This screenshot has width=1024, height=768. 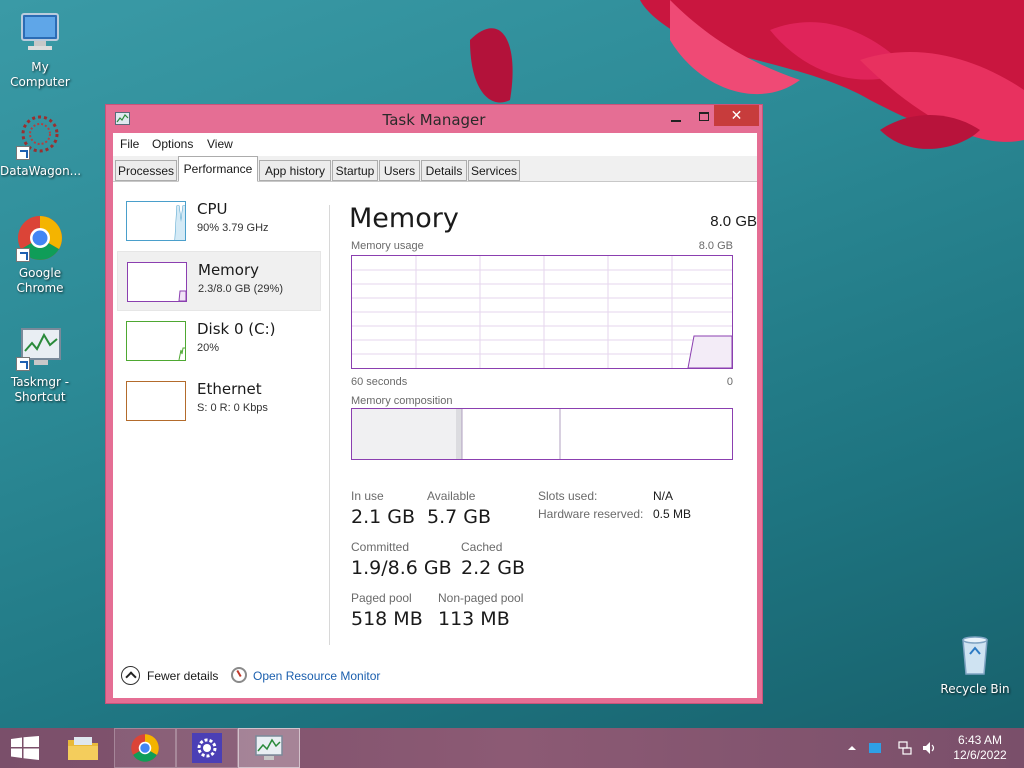 I want to click on tab-details: Details, so click(x=444, y=170).